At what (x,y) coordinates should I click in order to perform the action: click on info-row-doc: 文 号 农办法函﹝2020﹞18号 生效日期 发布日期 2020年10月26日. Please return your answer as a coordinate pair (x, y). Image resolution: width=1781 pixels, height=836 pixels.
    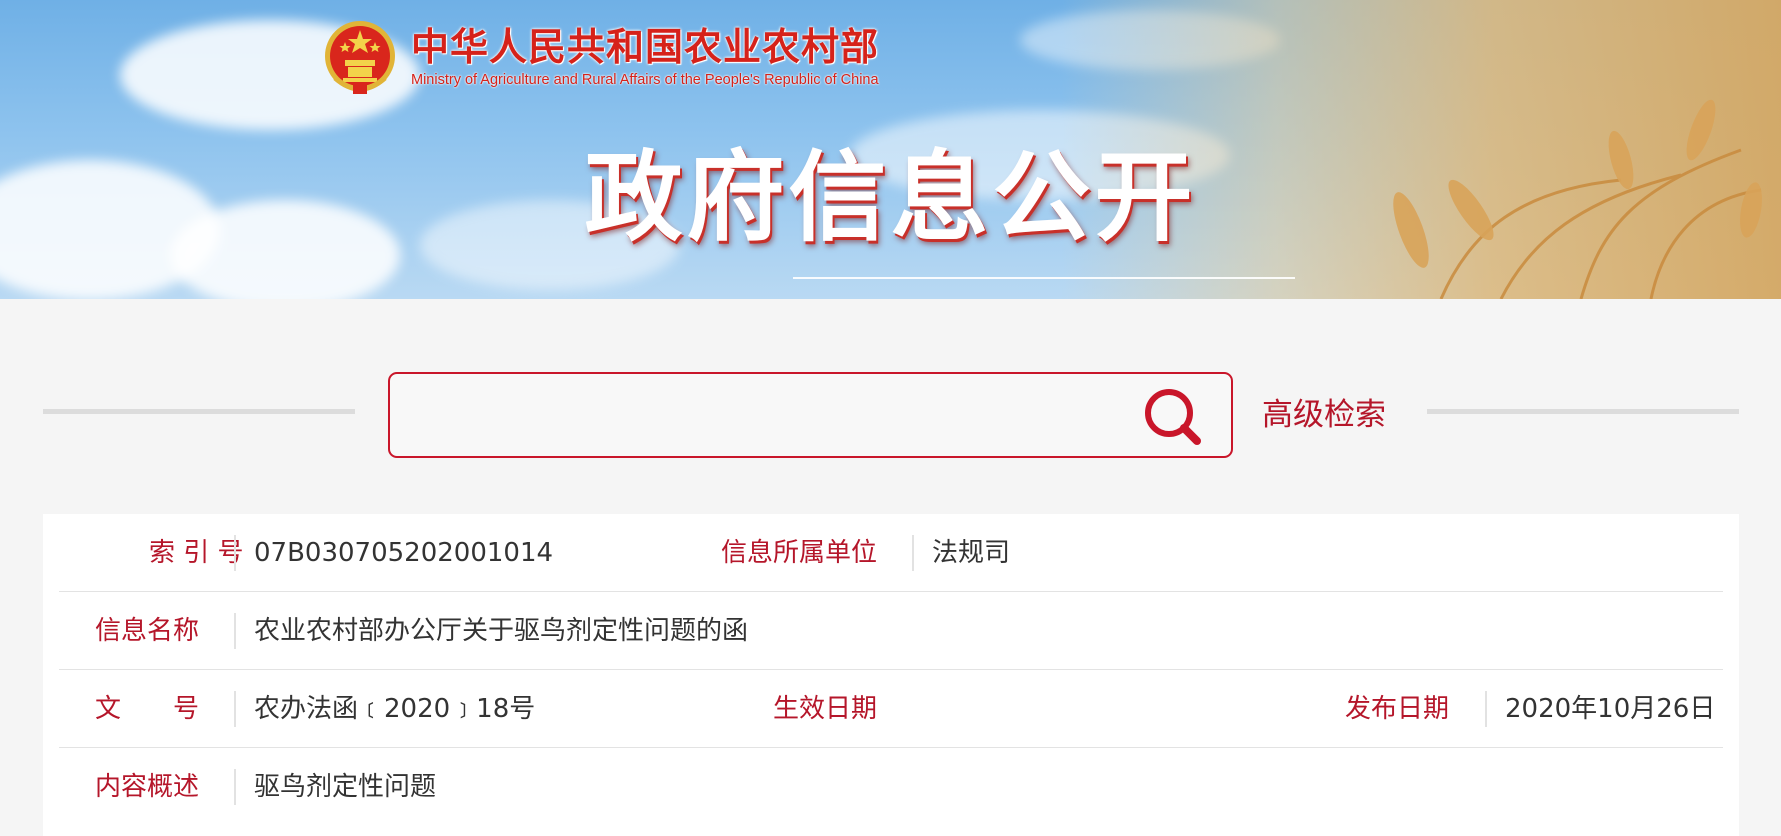
    Looking at the image, I should click on (891, 709).